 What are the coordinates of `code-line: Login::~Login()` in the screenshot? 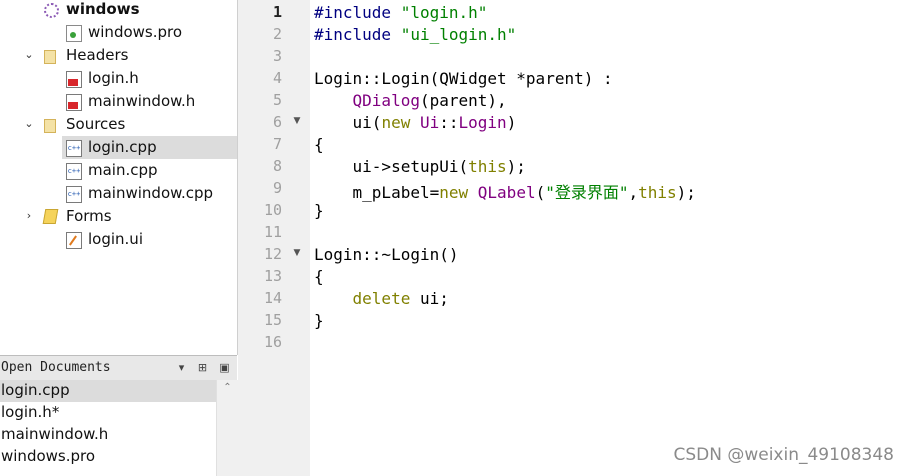 It's located at (386, 254).